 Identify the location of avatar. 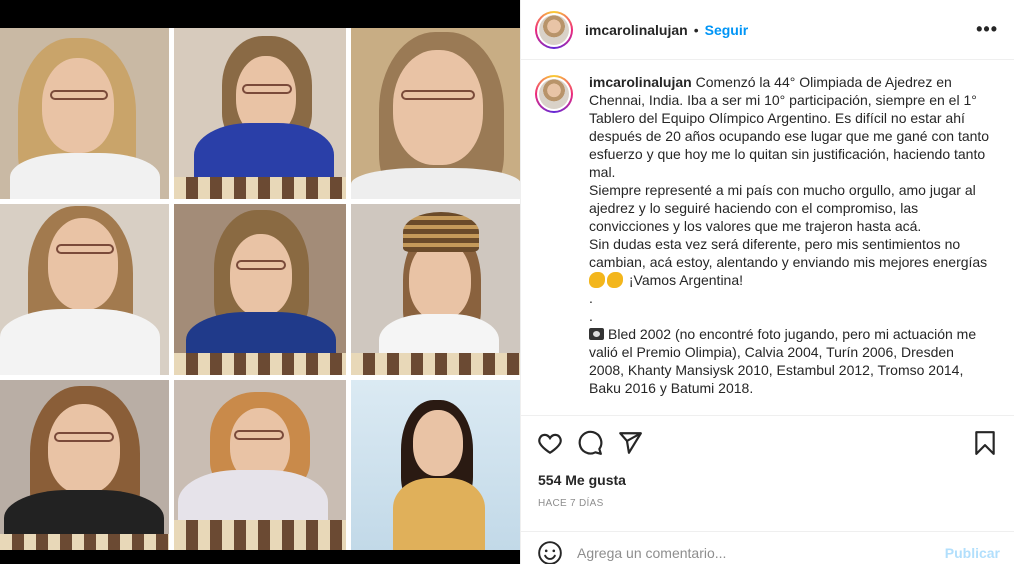
(554, 29).